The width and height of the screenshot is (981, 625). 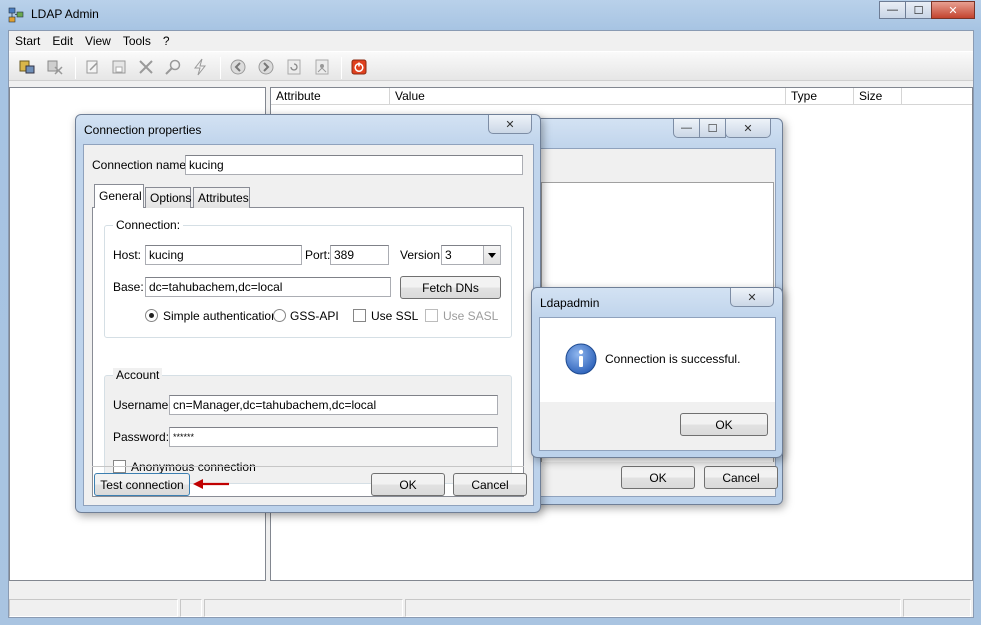 What do you see at coordinates (333, 437) in the screenshot?
I see `password-input: ******` at bounding box center [333, 437].